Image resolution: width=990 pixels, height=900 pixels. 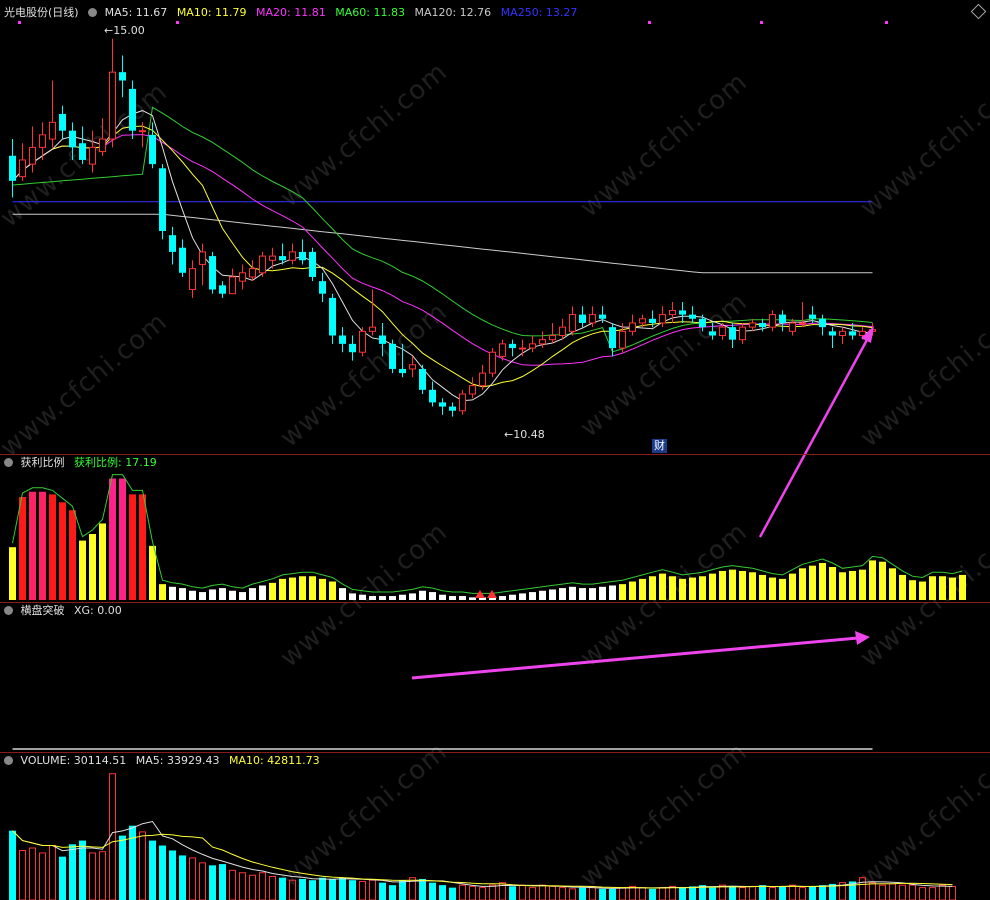 I want to click on ratio-value: 获利比例: 17.19, so click(x=115, y=462).